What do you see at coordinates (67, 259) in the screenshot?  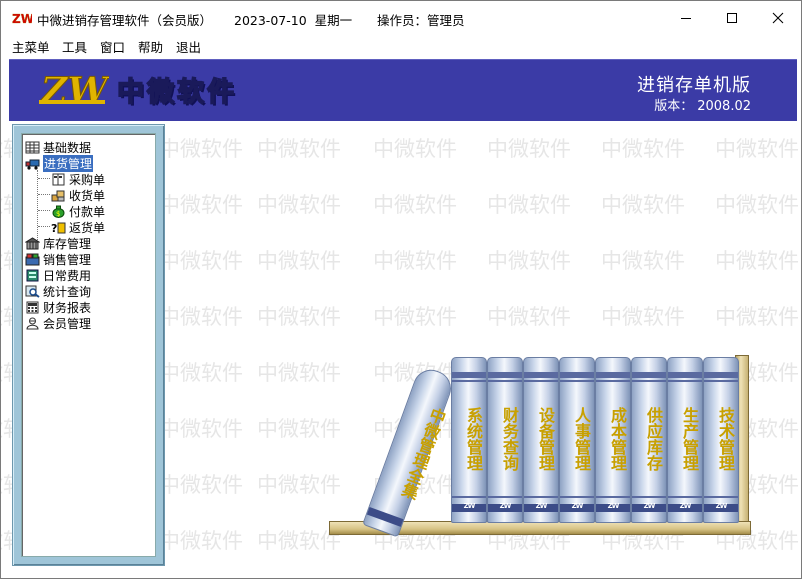 I see `nav-item-label: 销售管理` at bounding box center [67, 259].